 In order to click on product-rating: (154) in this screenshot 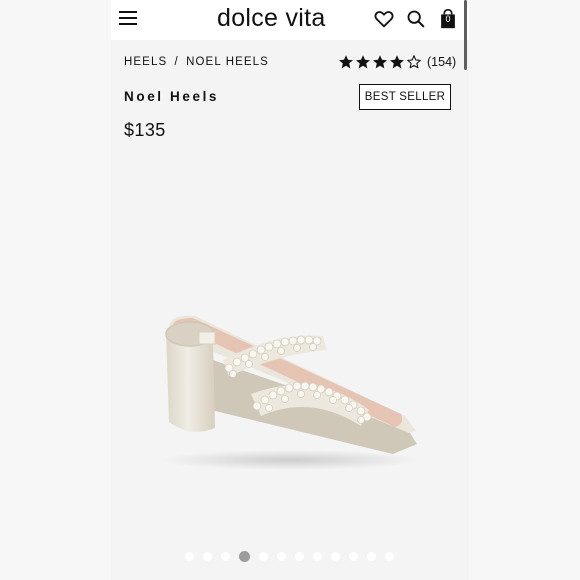, I will do `click(397, 62)`.